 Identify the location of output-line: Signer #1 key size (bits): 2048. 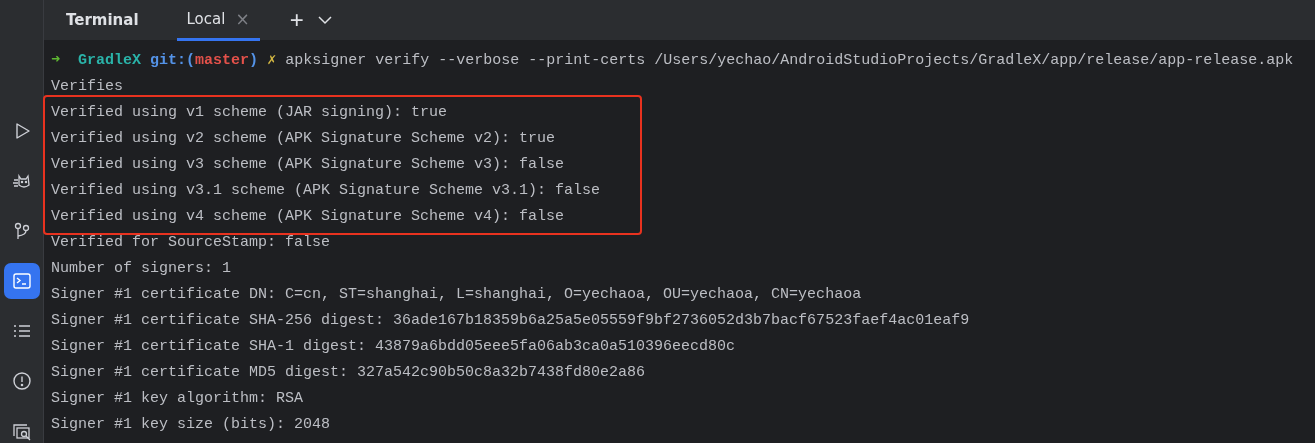
(191, 424).